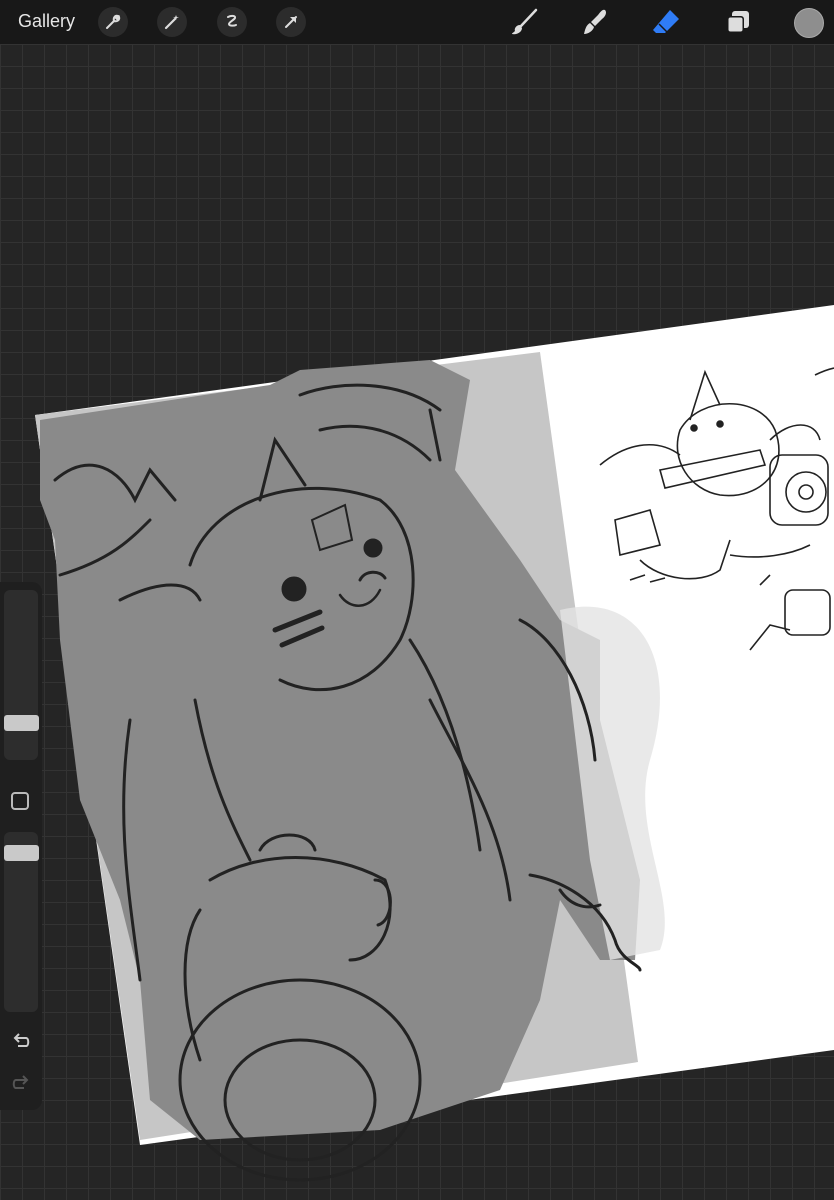  Describe the element at coordinates (809, 23) in the screenshot. I see `color-picker-button` at that location.